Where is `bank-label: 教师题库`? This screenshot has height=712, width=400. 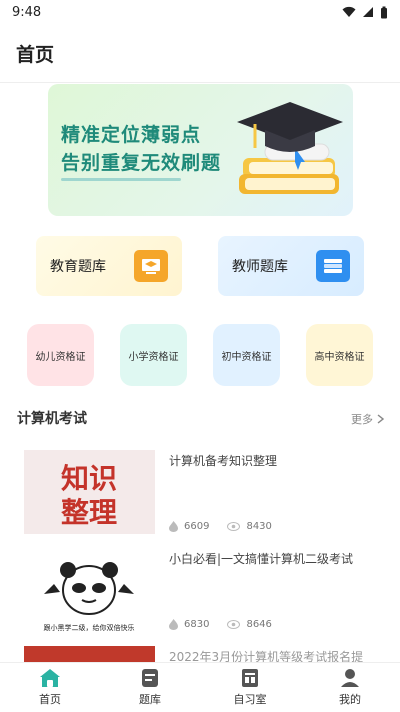 bank-label: 教师题库 is located at coordinates (260, 267).